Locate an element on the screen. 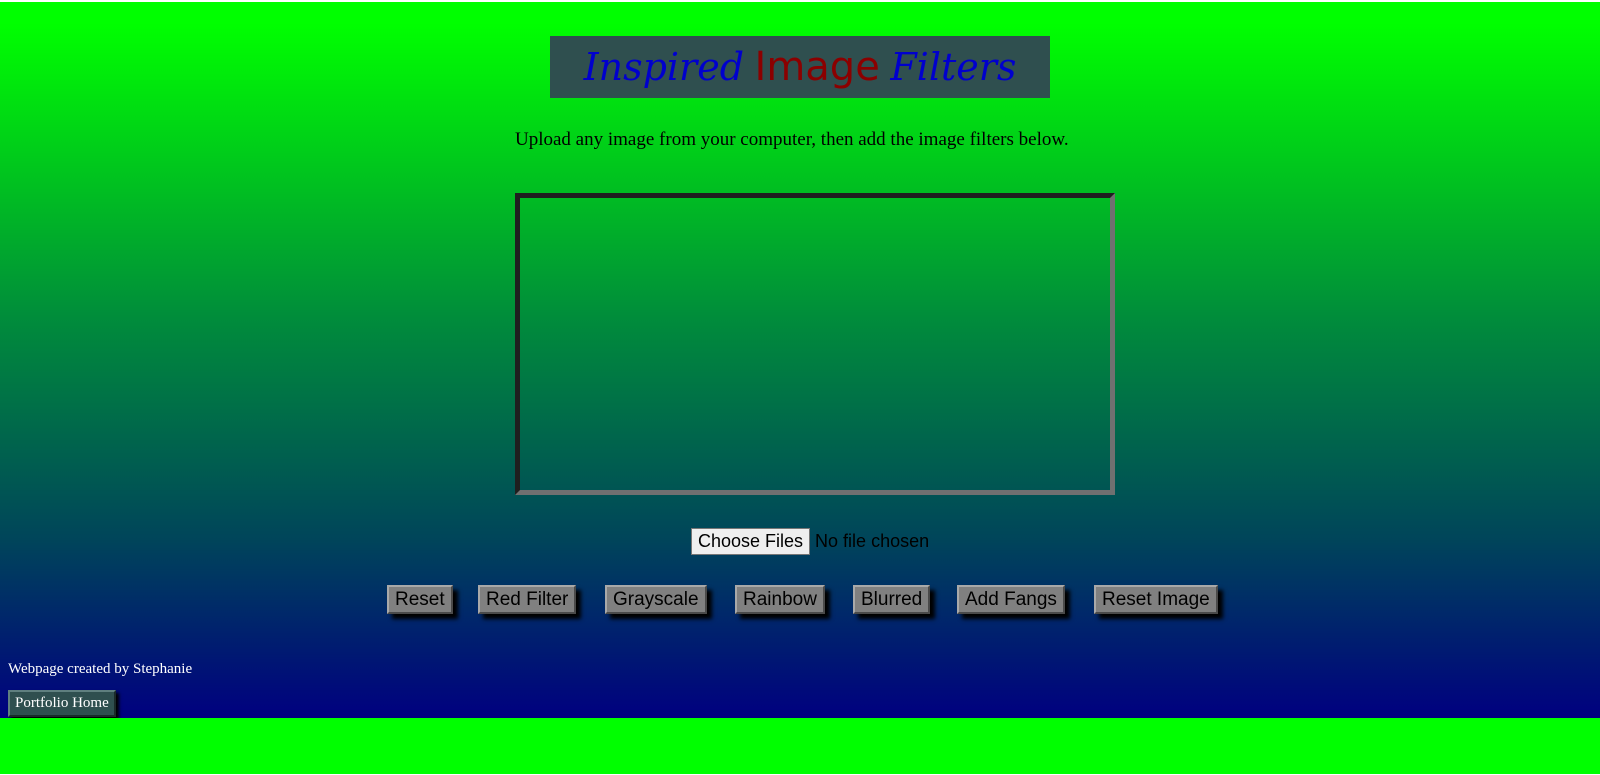  file-upload-row: Choose Files No file chosen is located at coordinates (810, 541).